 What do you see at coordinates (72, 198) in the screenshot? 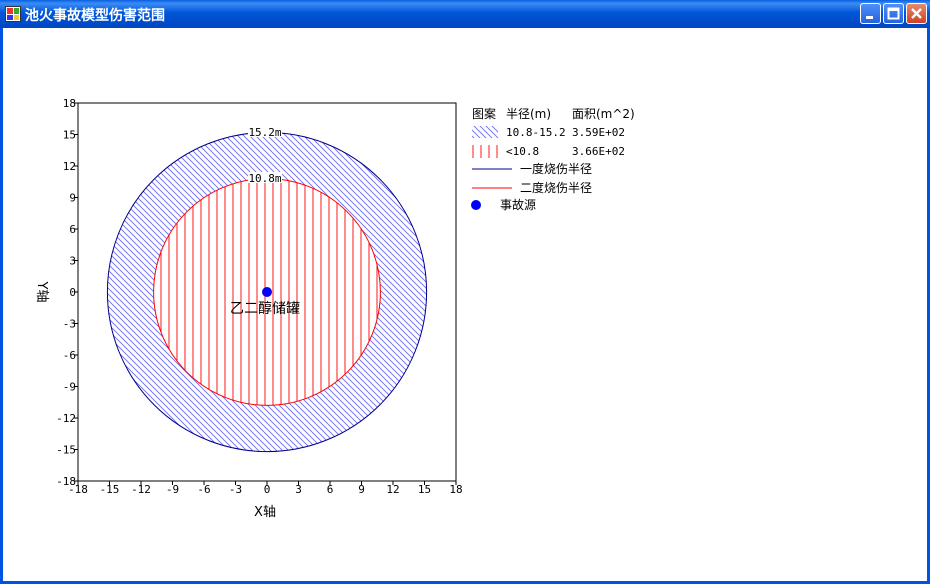
I see `y-tick-label: 9` at bounding box center [72, 198].